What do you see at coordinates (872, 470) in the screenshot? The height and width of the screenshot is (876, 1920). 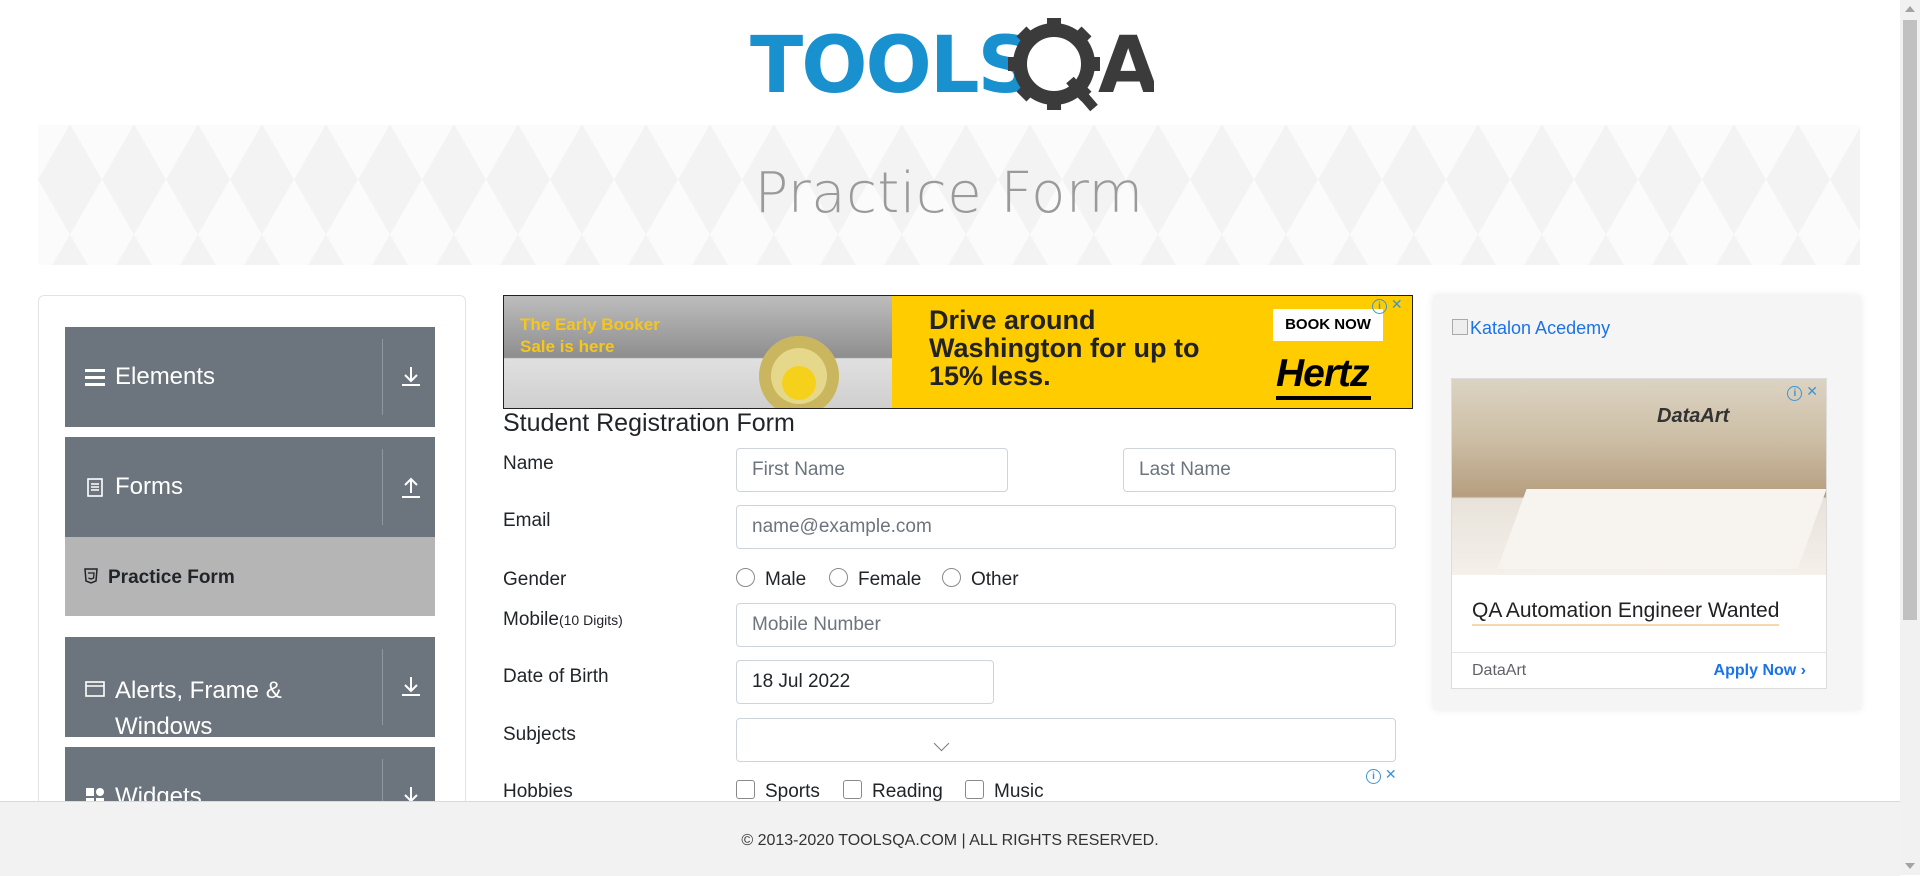 I see `first-name-input` at bounding box center [872, 470].